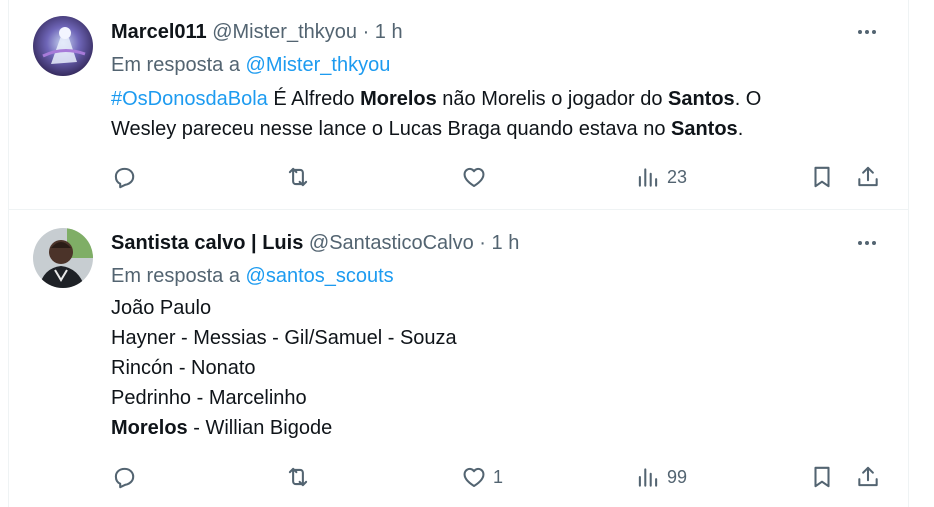  I want to click on tweet-text-line: Pedrinho - Marcelinho, so click(496, 398).